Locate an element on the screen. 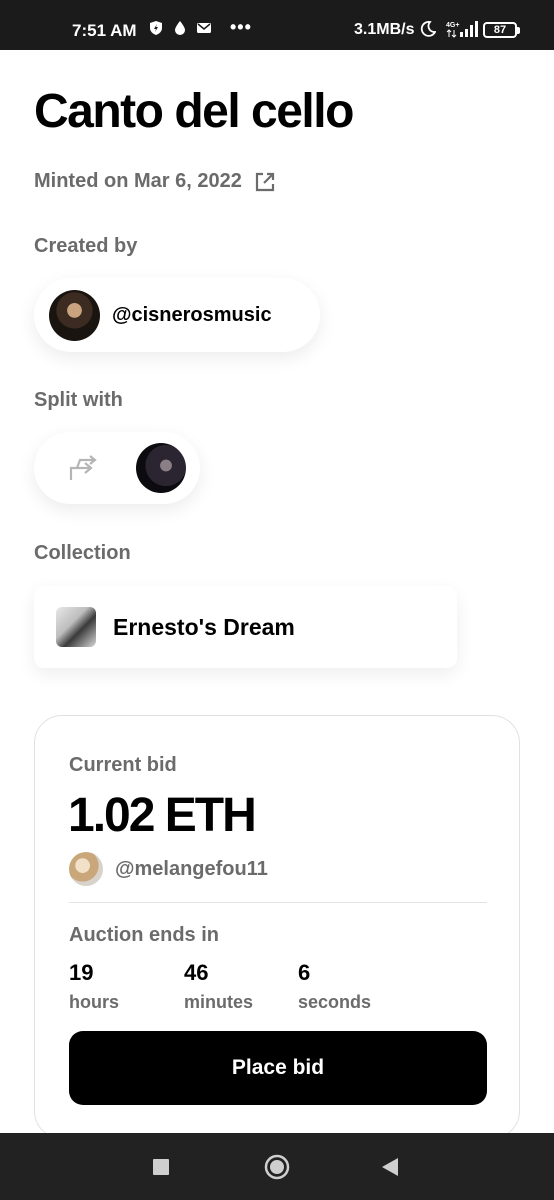 This screenshot has width=554, height=1200. square-nav-icon is located at coordinates (161, 1167).